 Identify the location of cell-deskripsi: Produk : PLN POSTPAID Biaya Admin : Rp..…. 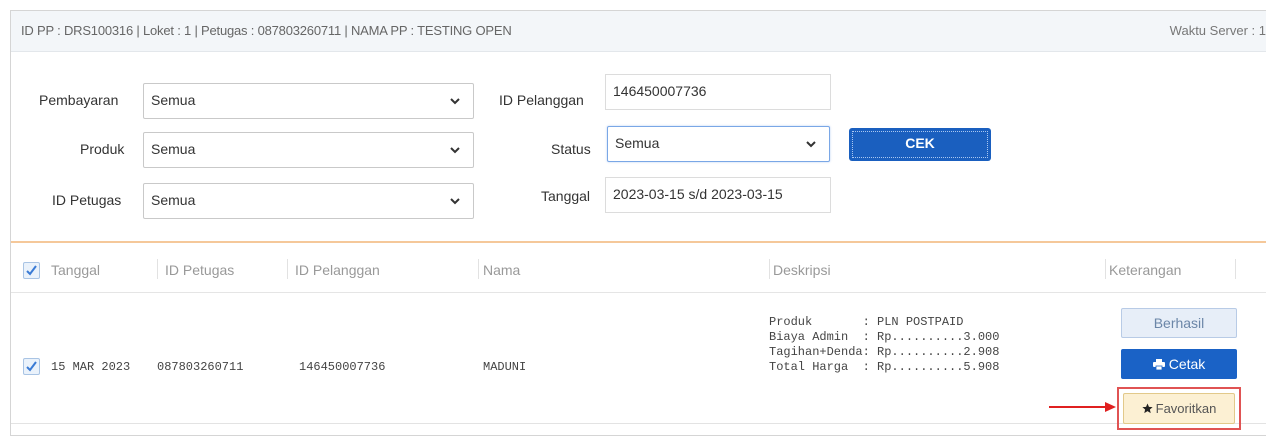
(884, 344).